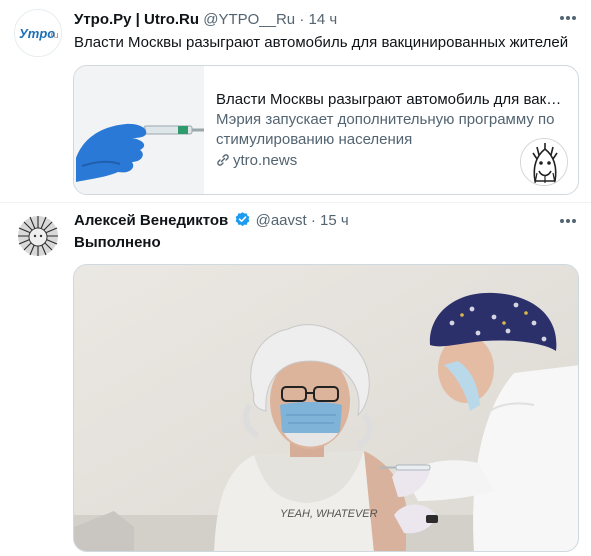 The image size is (591, 556). What do you see at coordinates (136, 19) in the screenshot?
I see `author-name: Утро.Ру | Utro.Ru` at bounding box center [136, 19].